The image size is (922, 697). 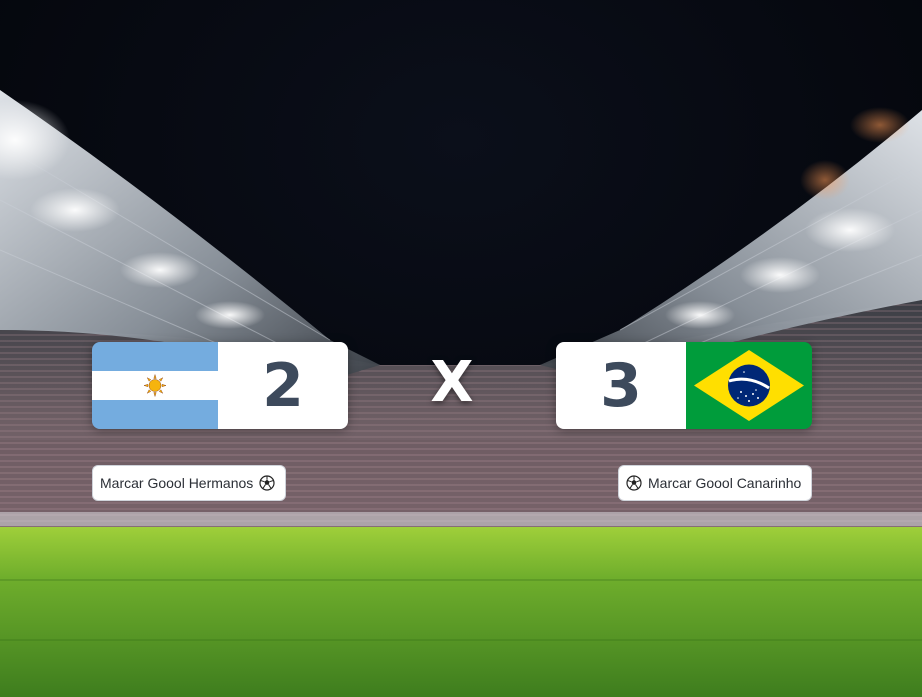 I want to click on home-goal-button-label: Marcar Goool Hermanos, so click(x=177, y=483).